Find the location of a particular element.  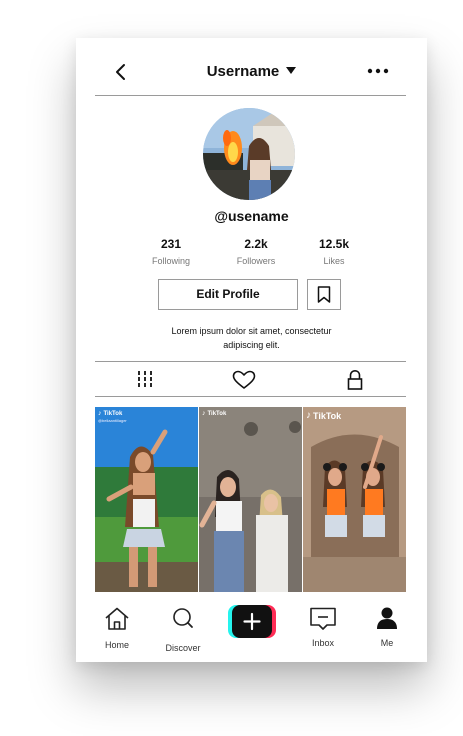

person-icon is located at coordinates (387, 618).